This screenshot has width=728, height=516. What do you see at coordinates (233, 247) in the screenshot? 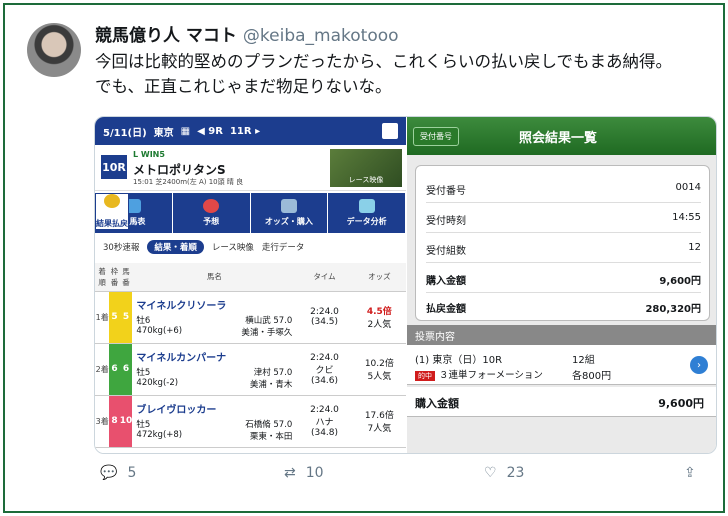
I see `tab-video: レース映像` at bounding box center [233, 247].